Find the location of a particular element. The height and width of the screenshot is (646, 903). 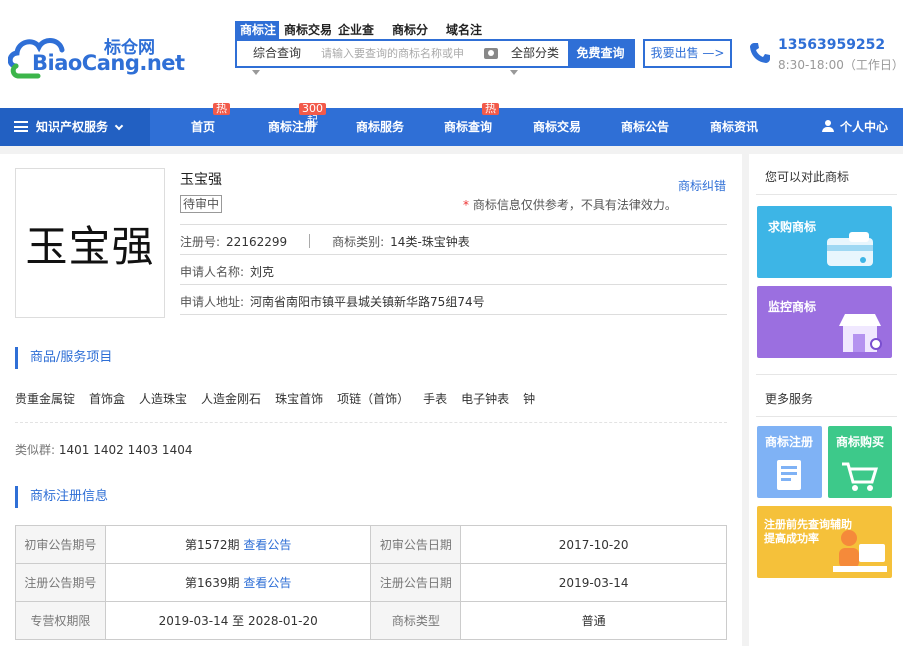

person-desk-icon is located at coordinates (860, 551).